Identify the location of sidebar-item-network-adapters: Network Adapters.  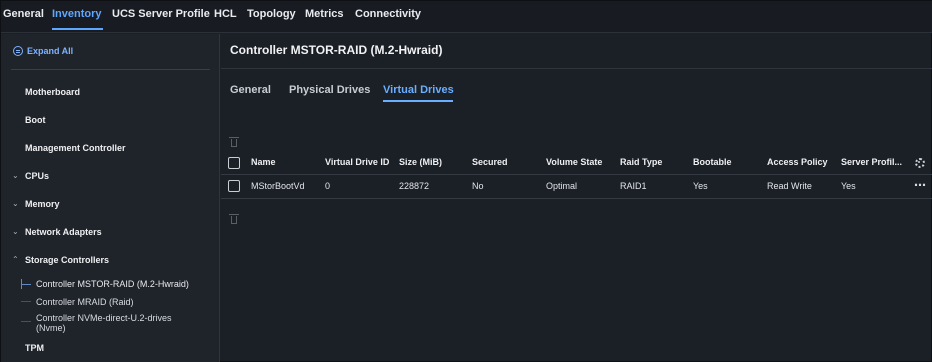
(63, 232).